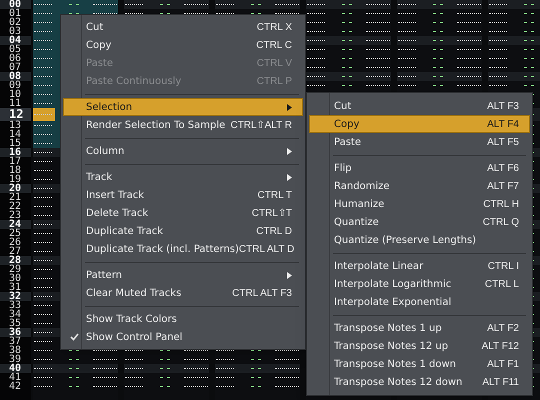  What do you see at coordinates (15, 224) in the screenshot?
I see `row-number: 24` at bounding box center [15, 224].